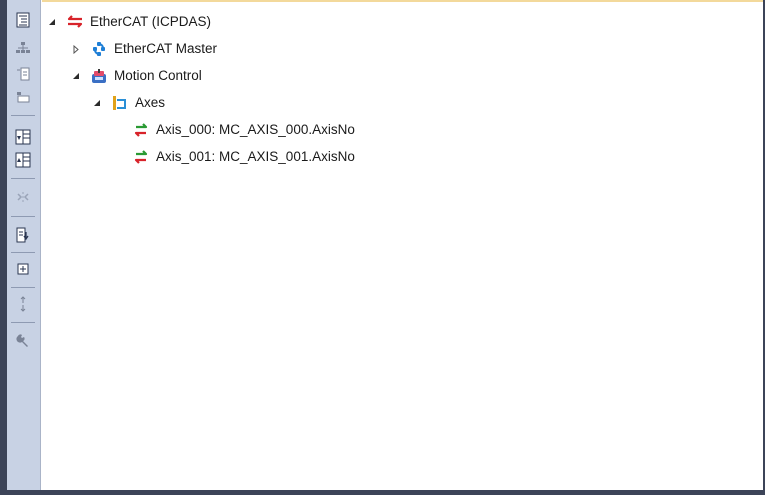 The width and height of the screenshot is (765, 495). What do you see at coordinates (166, 48) in the screenshot?
I see `tree-item-label: EtherCAT Master` at bounding box center [166, 48].